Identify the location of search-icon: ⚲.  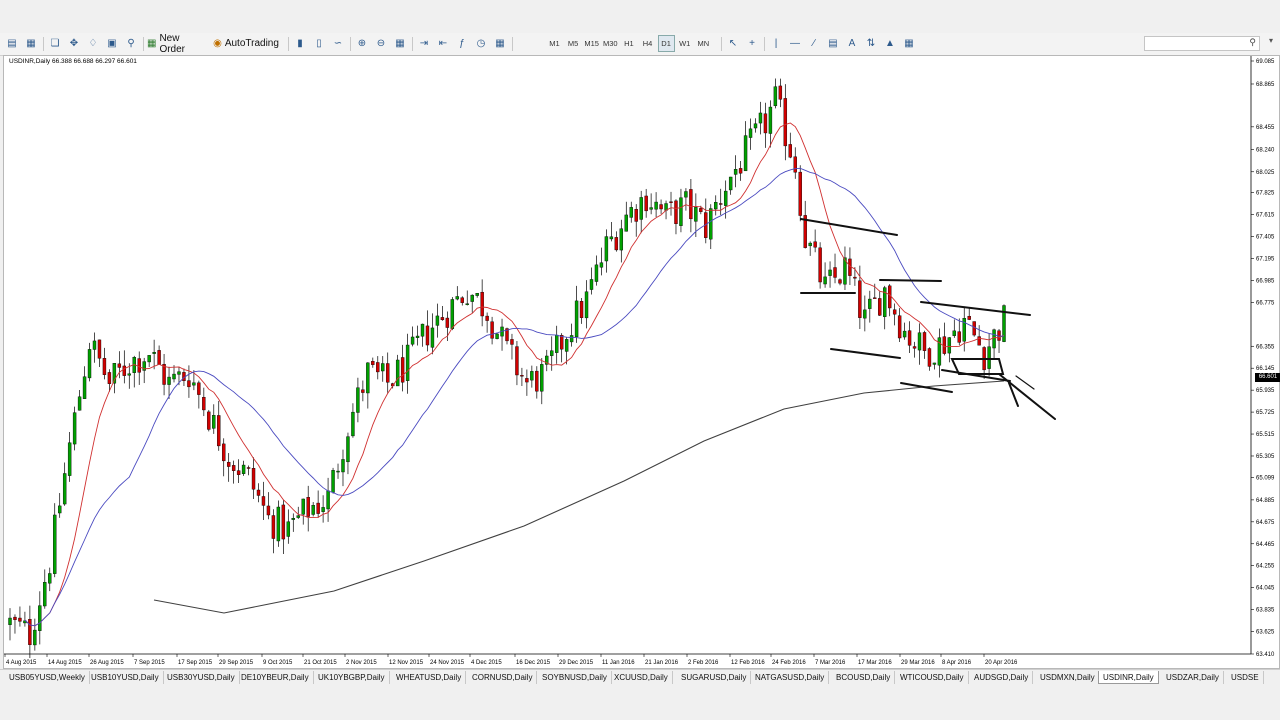
(1252, 42).